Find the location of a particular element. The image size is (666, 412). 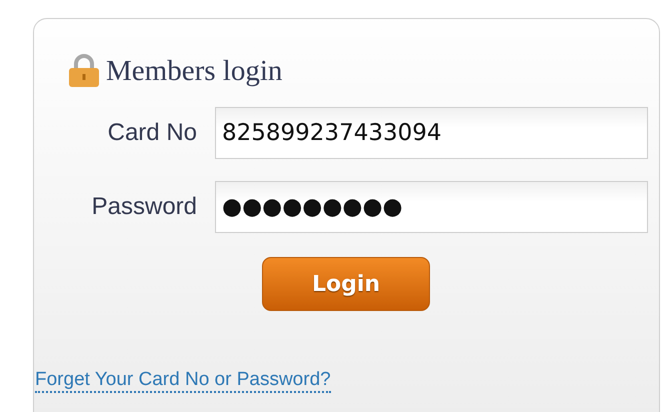

field-label: Password is located at coordinates (144, 207).